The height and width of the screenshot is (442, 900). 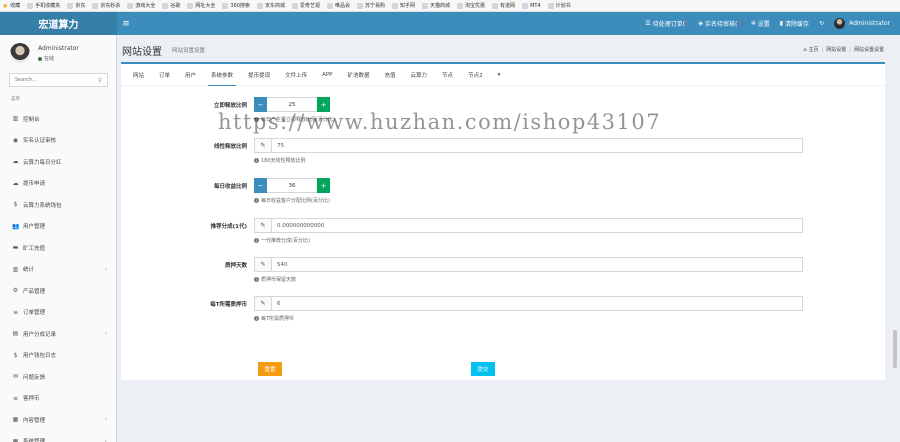 What do you see at coordinates (15, 140) in the screenshot?
I see `menu-icon: ◉` at bounding box center [15, 140].